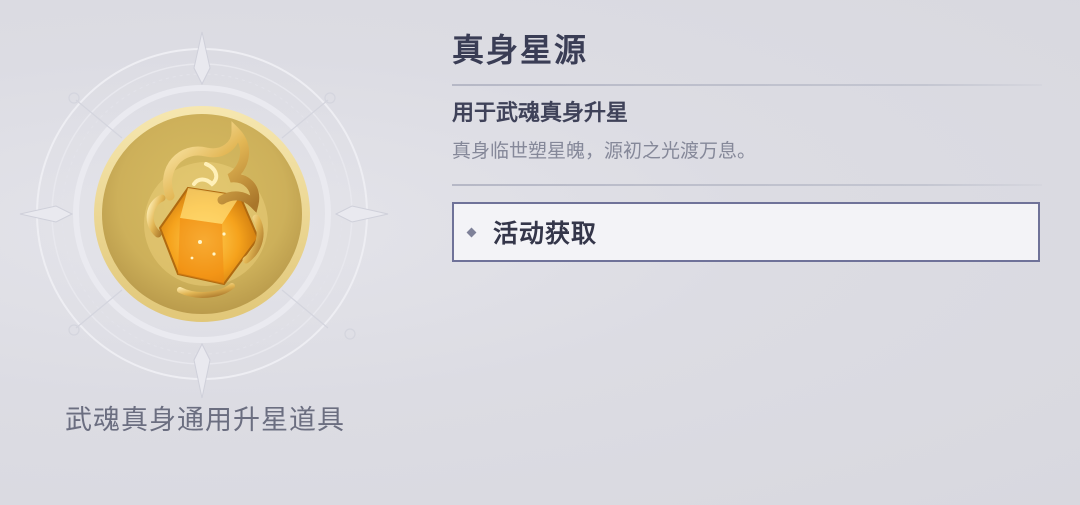 This screenshot has height=505, width=1080. What do you see at coordinates (205, 420) in the screenshot?
I see `item-caption: 武魂真身通用升星道具` at bounding box center [205, 420].